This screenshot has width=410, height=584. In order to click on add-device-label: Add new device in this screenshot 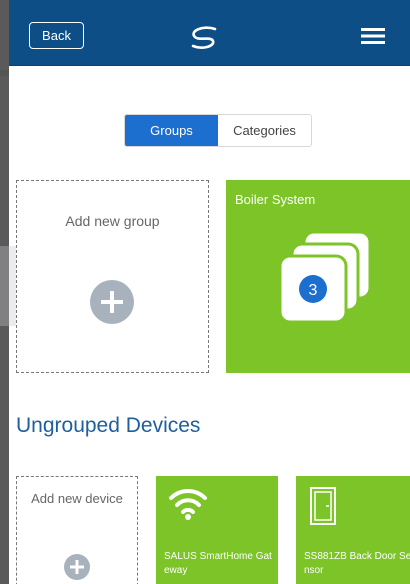, I will do `click(77, 498)`.